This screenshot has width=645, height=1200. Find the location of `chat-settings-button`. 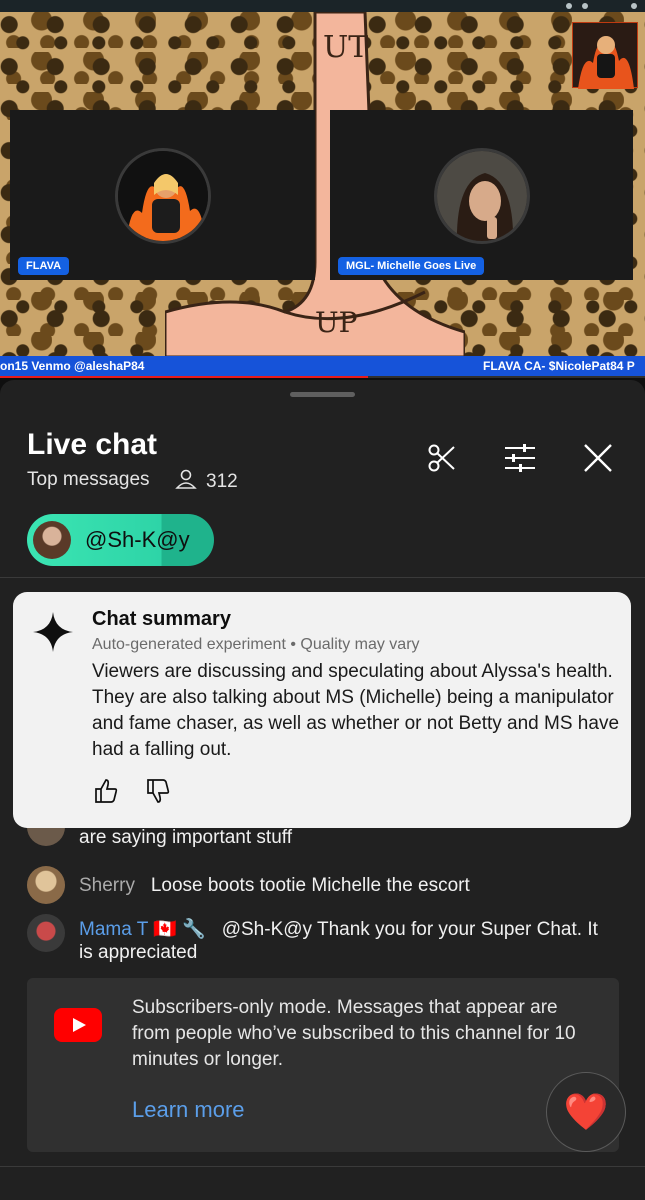

chat-settings-button is located at coordinates (520, 460).